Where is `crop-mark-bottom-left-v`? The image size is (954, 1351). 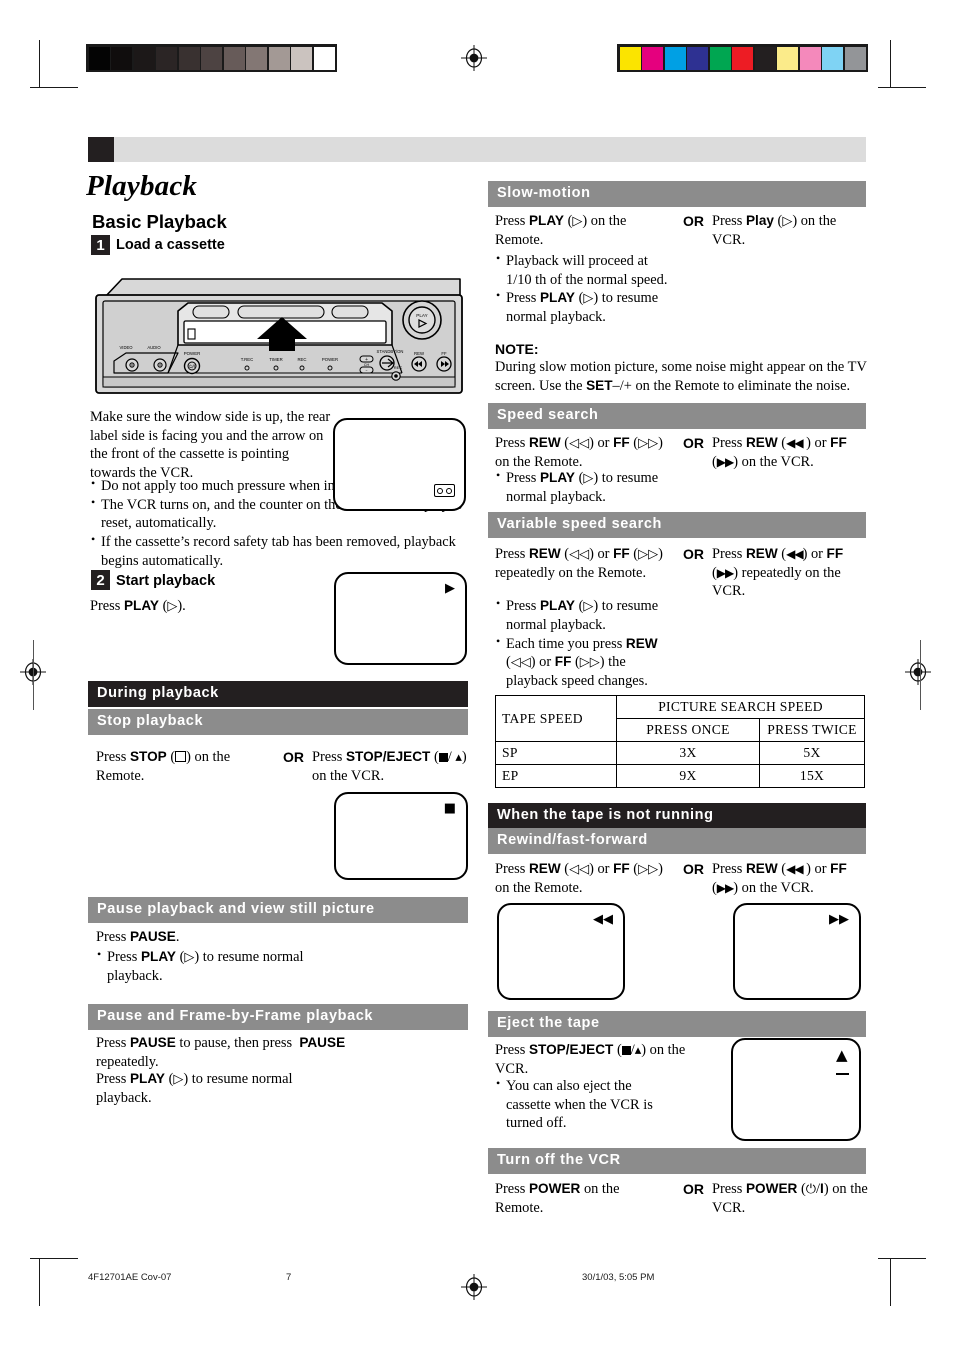 crop-mark-bottom-left-v is located at coordinates (39, 1282).